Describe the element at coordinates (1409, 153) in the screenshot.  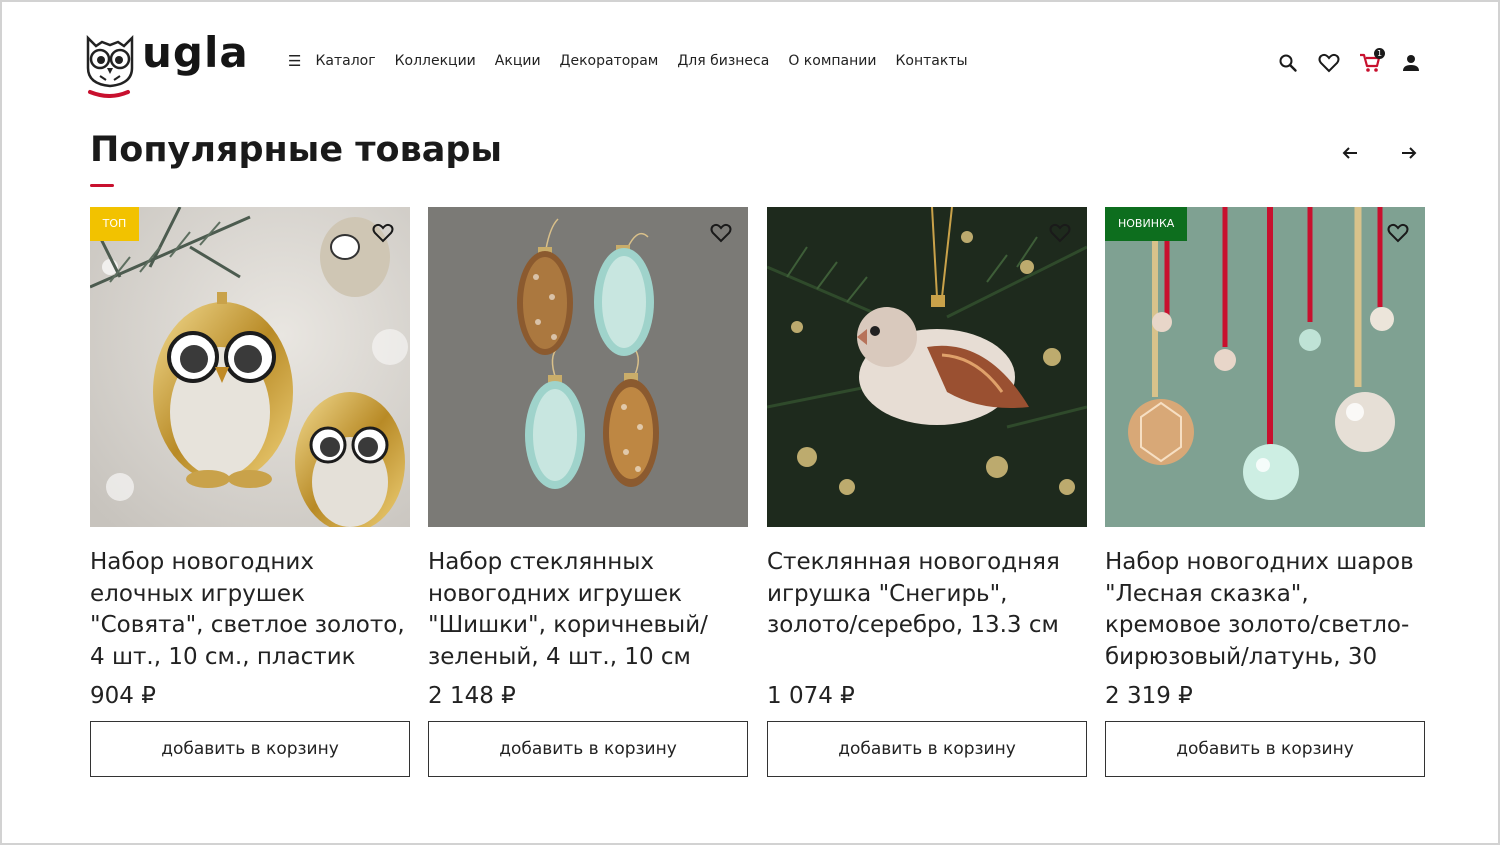
I see `arrow-right-icon` at that location.